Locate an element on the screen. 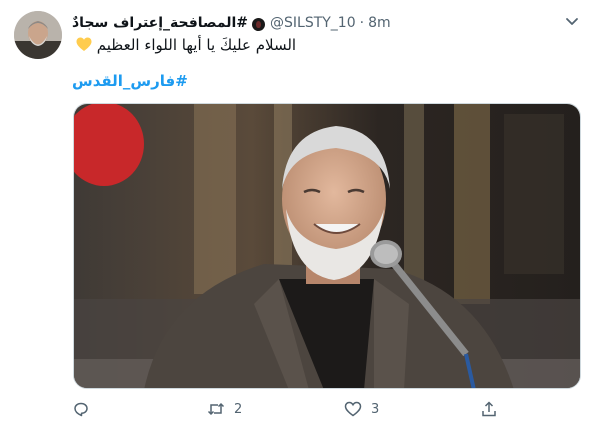 The height and width of the screenshot is (427, 591). retweet-icon is located at coordinates (216, 409).